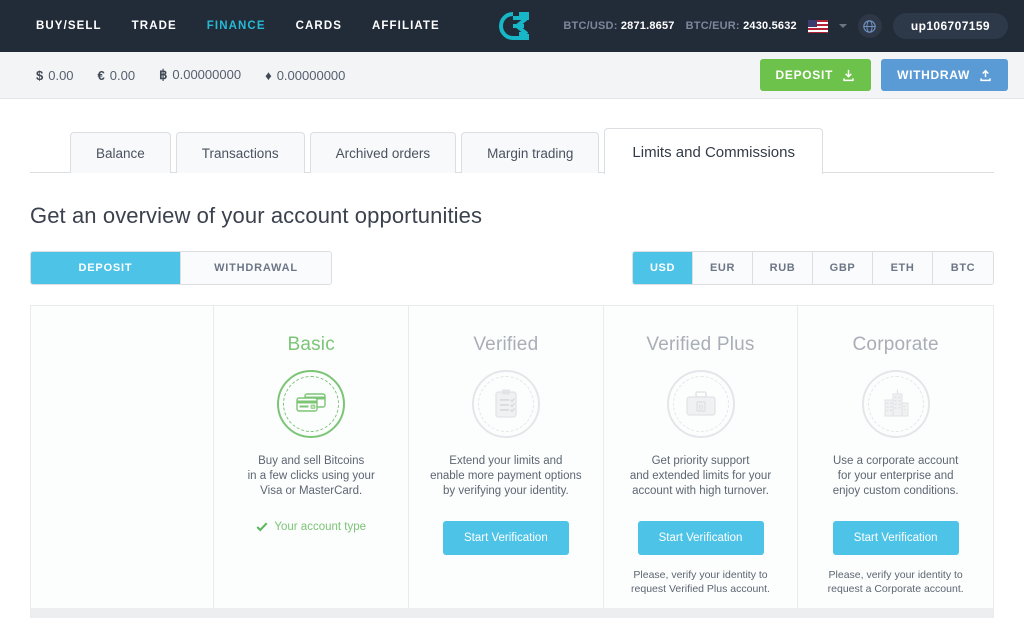 The height and width of the screenshot is (618, 1024). I want to click on start-verification-button-verified-plus: Start Verification, so click(700, 538).